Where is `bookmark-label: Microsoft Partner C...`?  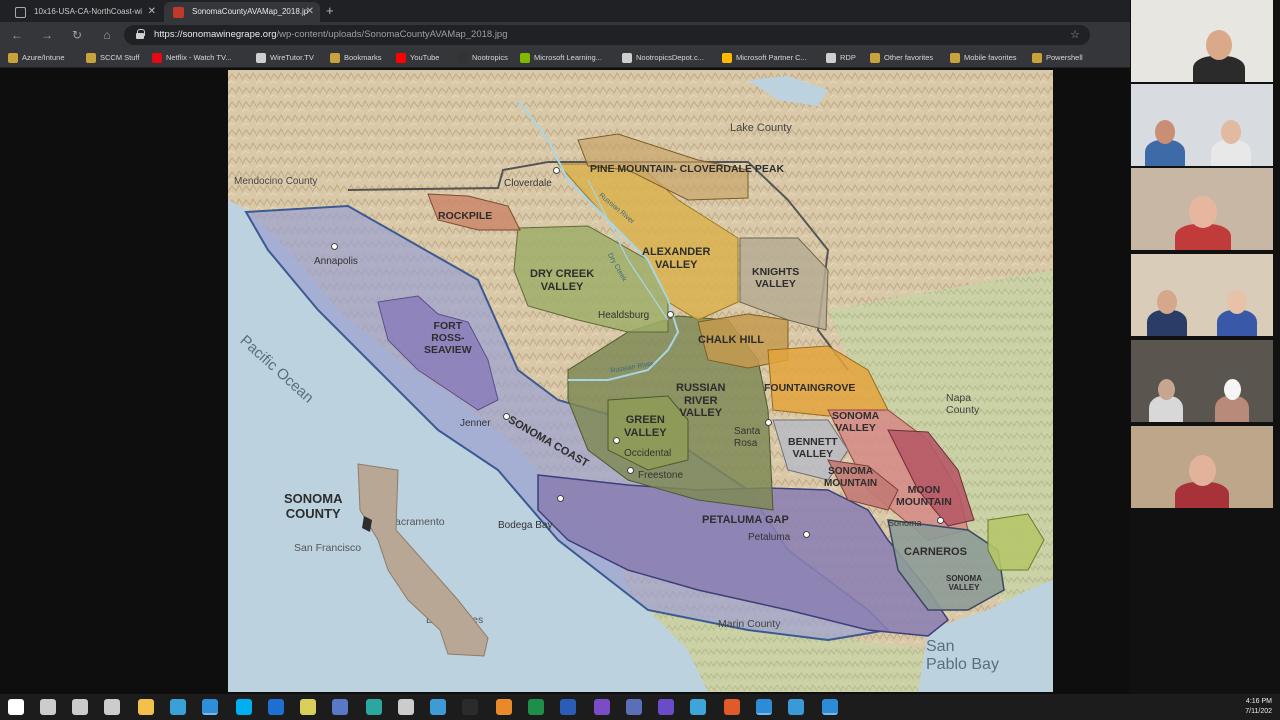
bookmark-label: Microsoft Partner C... is located at coordinates (771, 57).